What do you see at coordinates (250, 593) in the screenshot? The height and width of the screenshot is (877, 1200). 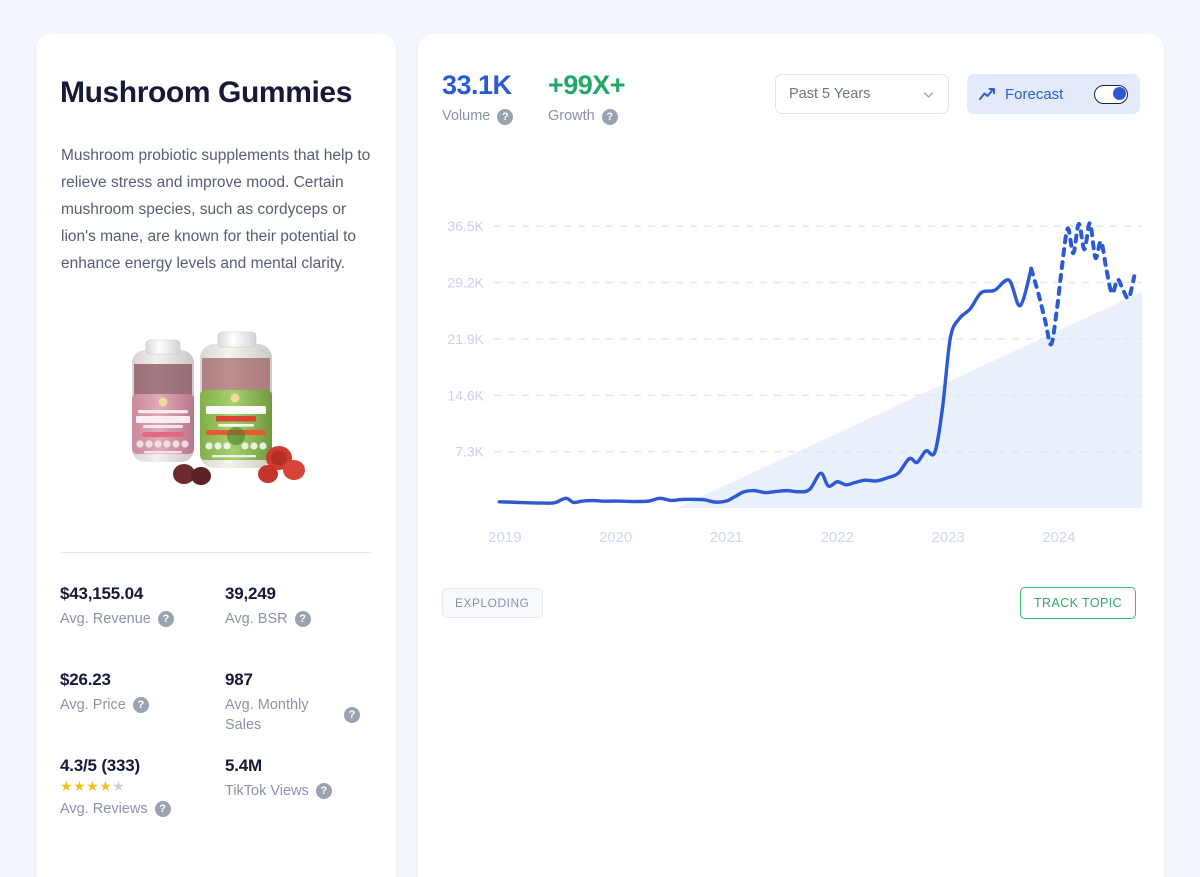 I see `stat-value: 39,249` at bounding box center [250, 593].